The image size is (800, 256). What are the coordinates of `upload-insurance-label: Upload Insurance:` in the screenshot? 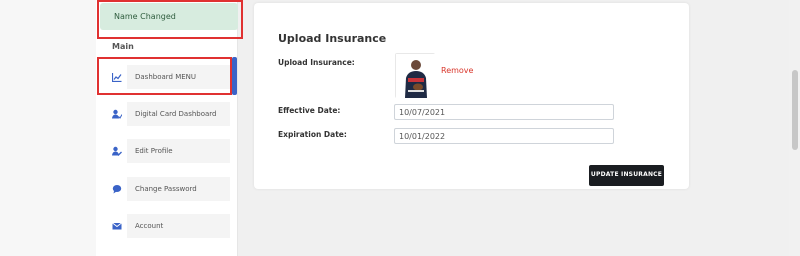 It's located at (316, 62).